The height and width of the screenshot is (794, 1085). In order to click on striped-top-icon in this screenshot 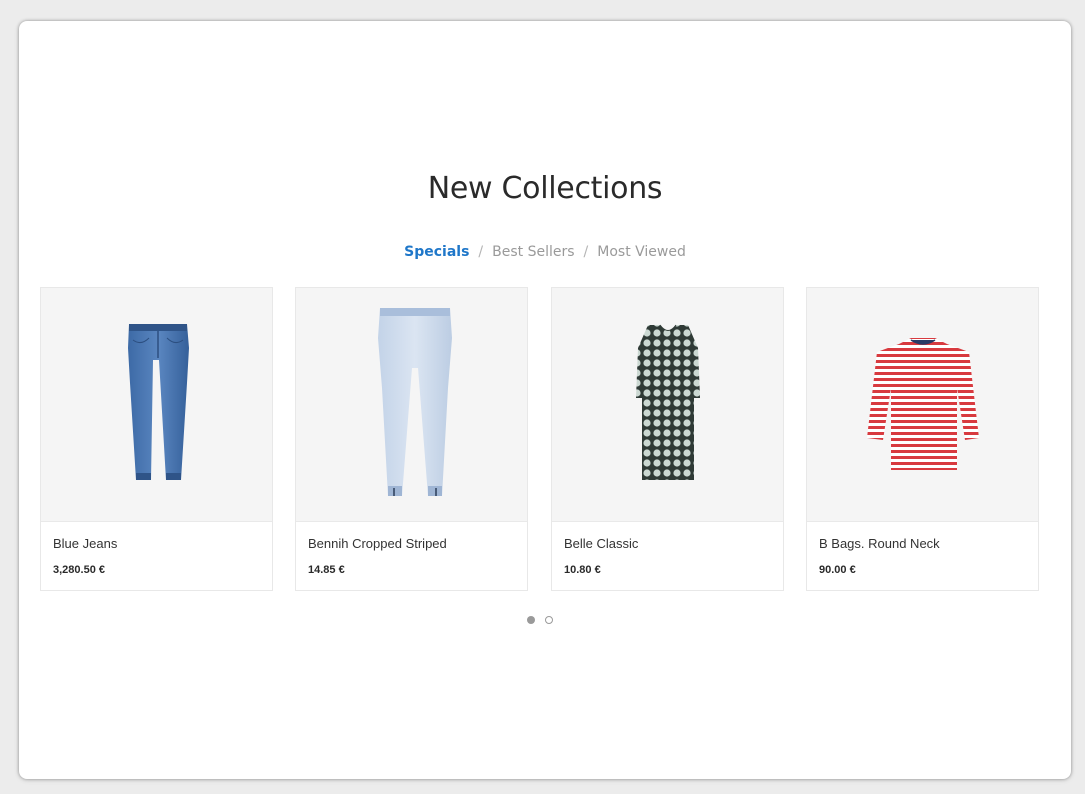, I will do `click(923, 404)`.